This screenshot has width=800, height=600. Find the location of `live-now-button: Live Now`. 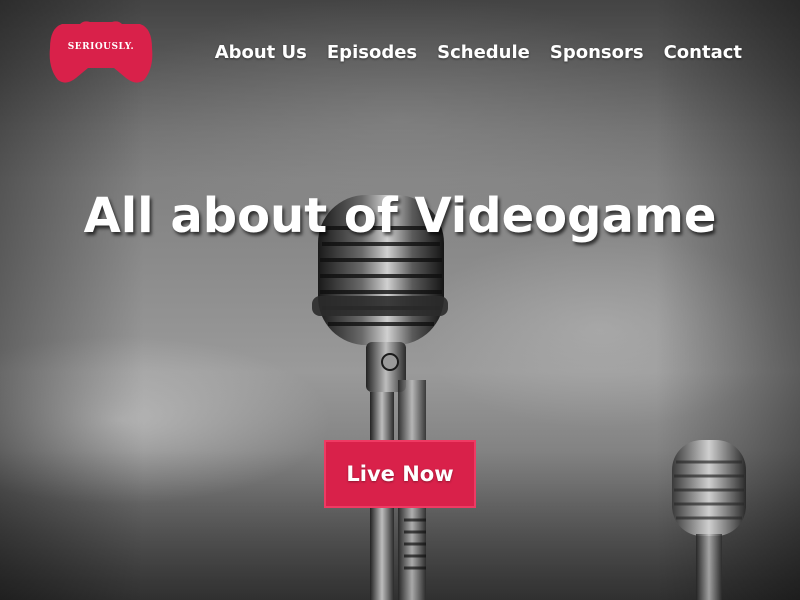

live-now-button: Live Now is located at coordinates (400, 474).